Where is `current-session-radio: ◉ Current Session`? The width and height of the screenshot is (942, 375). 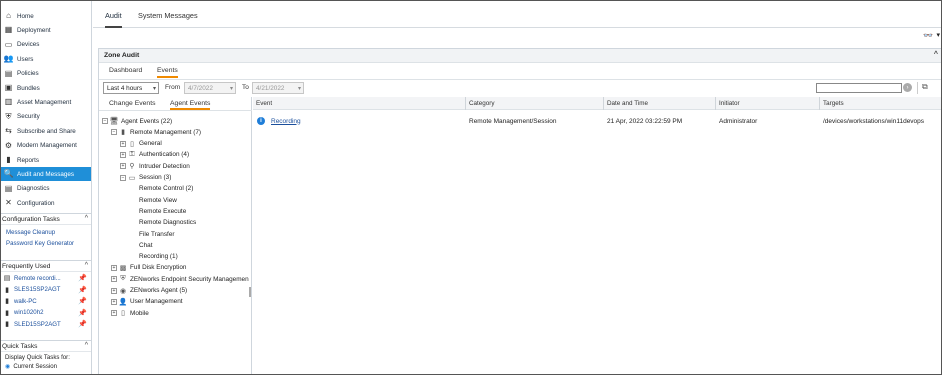 current-session-radio: ◉ Current Session is located at coordinates (31, 366).